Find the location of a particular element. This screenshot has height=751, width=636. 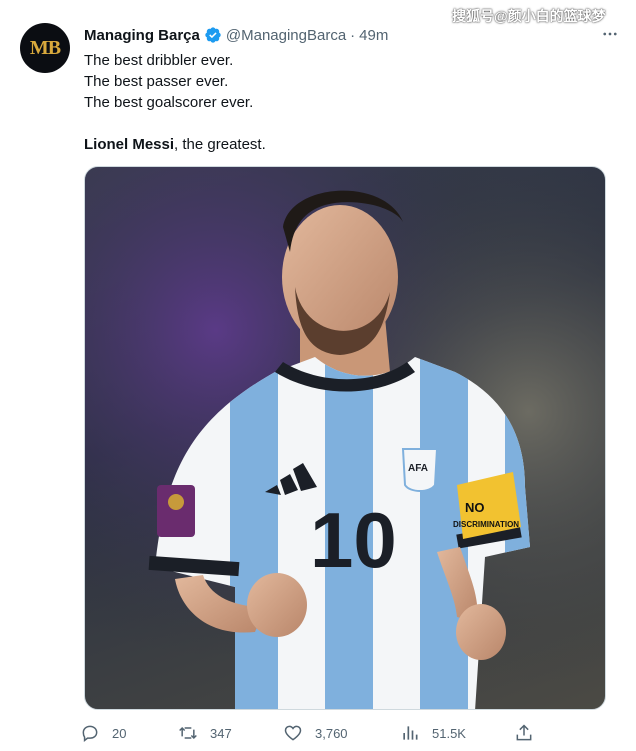

more-options-icon is located at coordinates (610, 34).